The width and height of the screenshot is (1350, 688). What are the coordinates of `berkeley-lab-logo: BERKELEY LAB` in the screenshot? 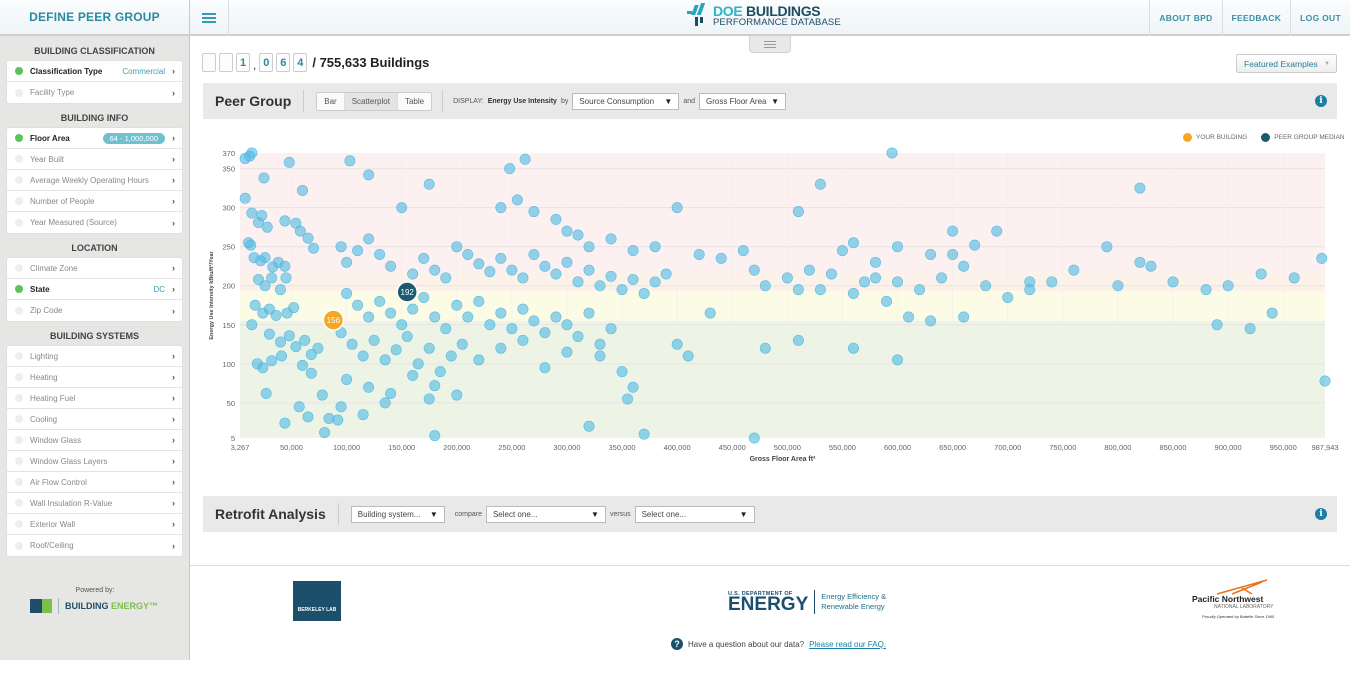 It's located at (317, 601).